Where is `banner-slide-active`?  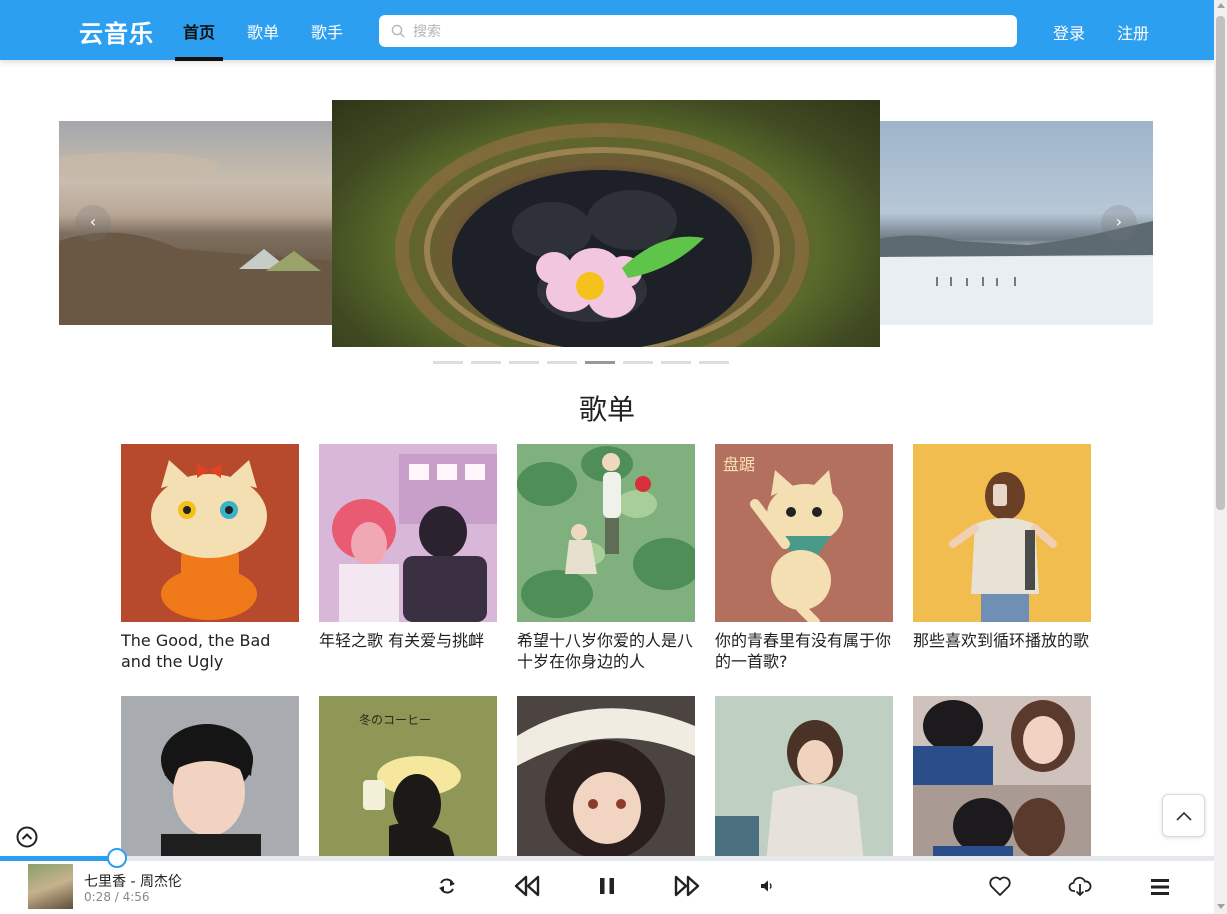
banner-slide-active is located at coordinates (606, 223).